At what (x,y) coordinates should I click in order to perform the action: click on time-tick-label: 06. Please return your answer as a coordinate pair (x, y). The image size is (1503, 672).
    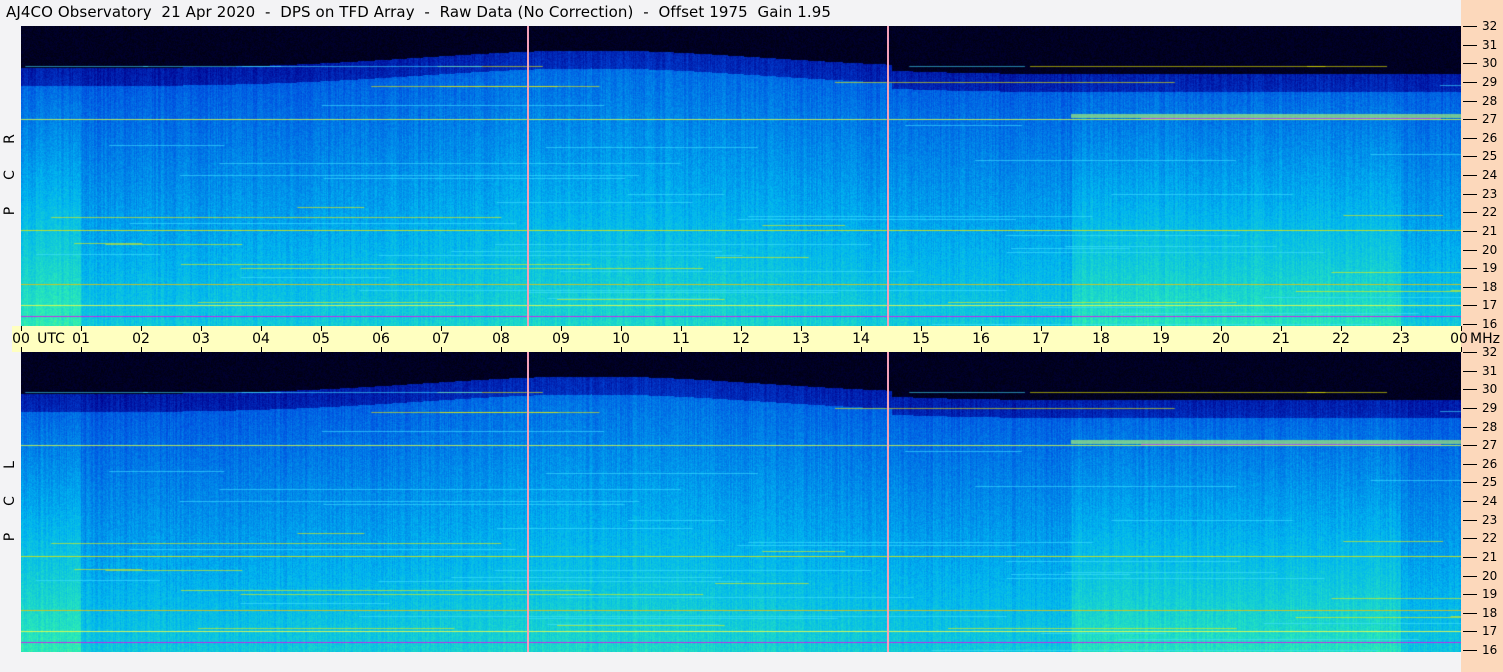
    Looking at the image, I should click on (381, 339).